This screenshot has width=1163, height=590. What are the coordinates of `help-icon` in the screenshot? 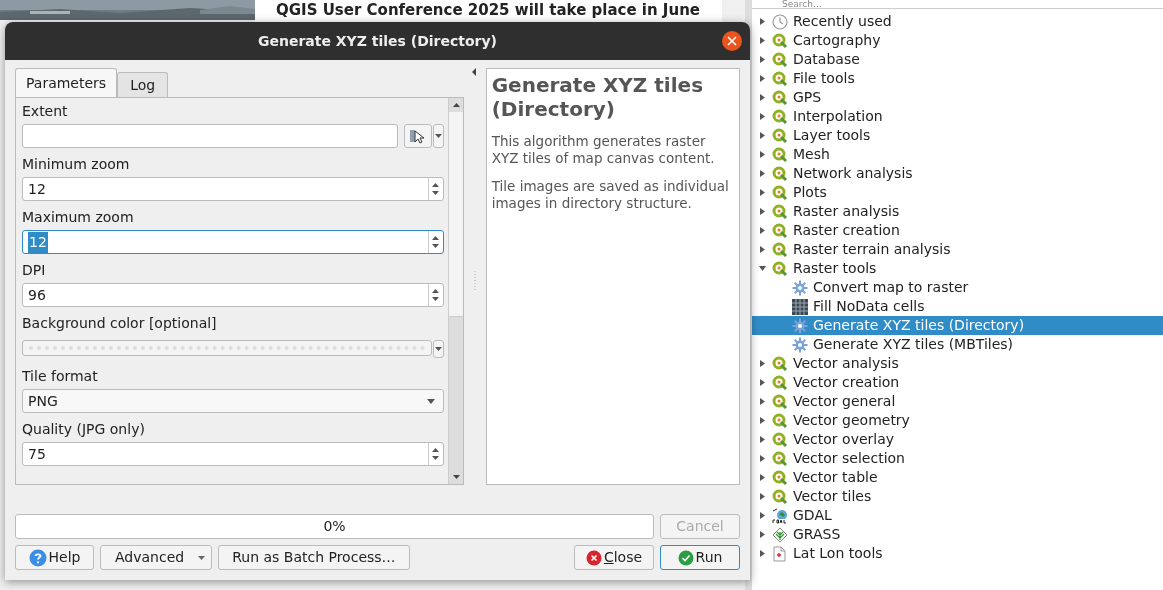 It's located at (37, 557).